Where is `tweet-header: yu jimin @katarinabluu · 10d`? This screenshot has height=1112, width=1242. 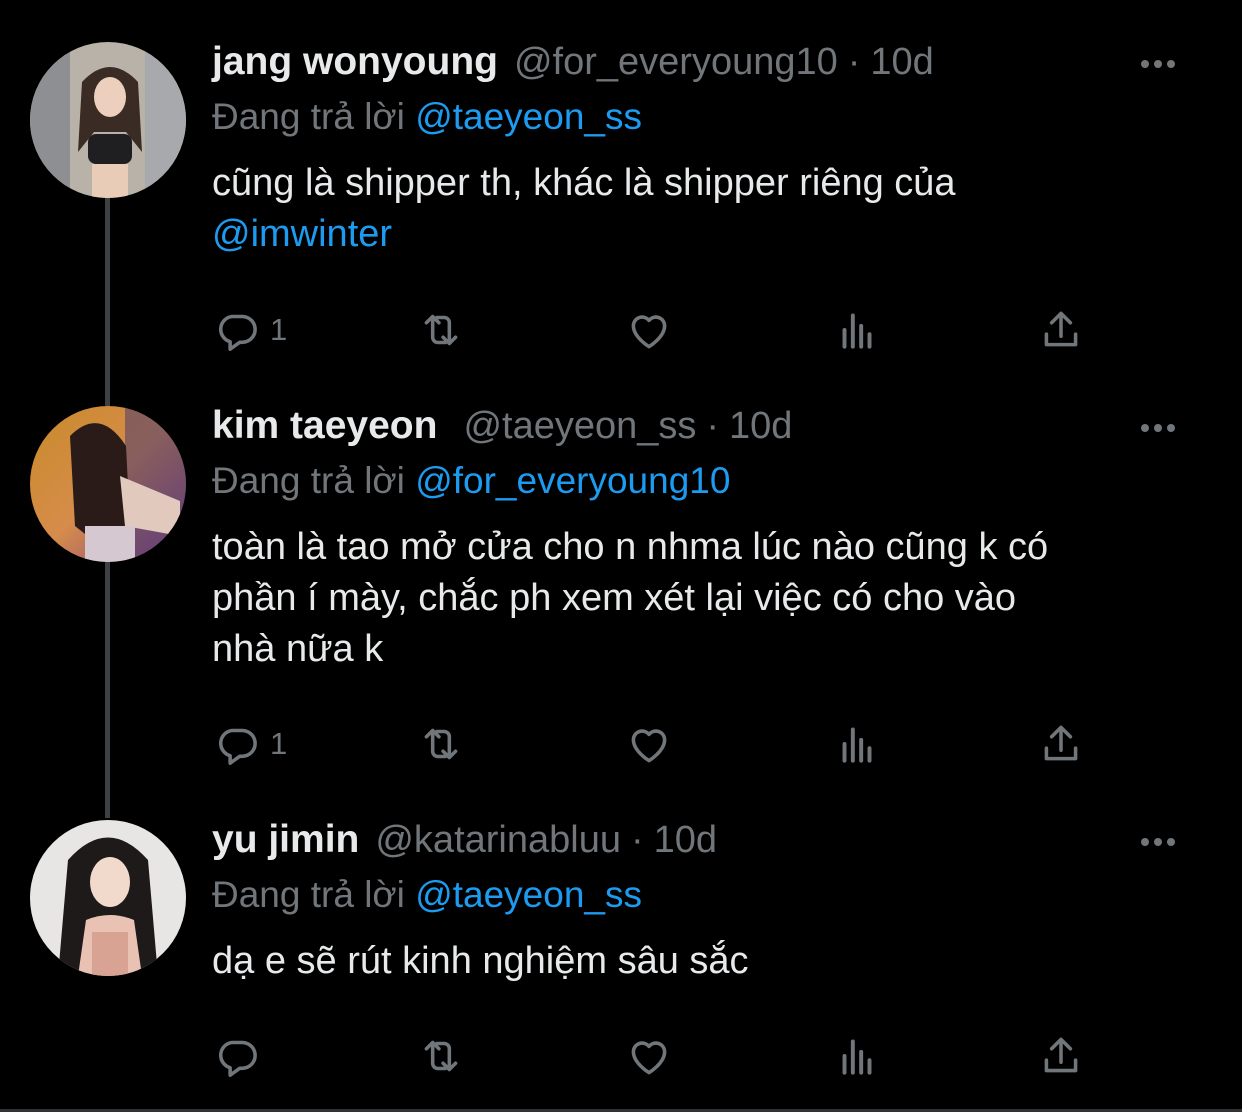
tweet-header: yu jimin @katarinabluu · 10d is located at coordinates (697, 846).